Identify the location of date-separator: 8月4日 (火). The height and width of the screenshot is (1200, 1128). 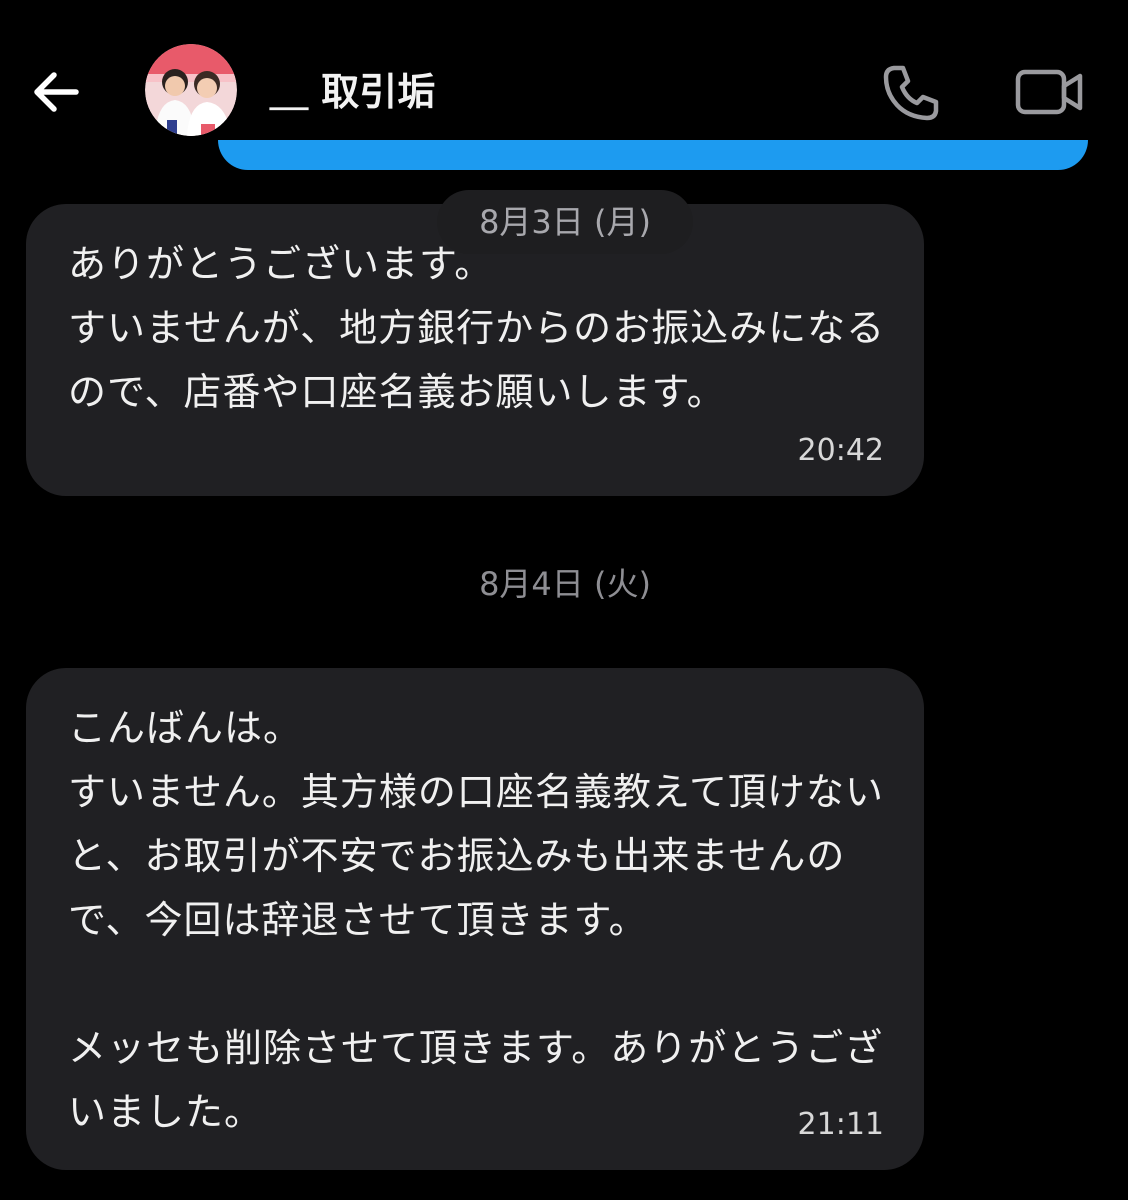
(565, 584).